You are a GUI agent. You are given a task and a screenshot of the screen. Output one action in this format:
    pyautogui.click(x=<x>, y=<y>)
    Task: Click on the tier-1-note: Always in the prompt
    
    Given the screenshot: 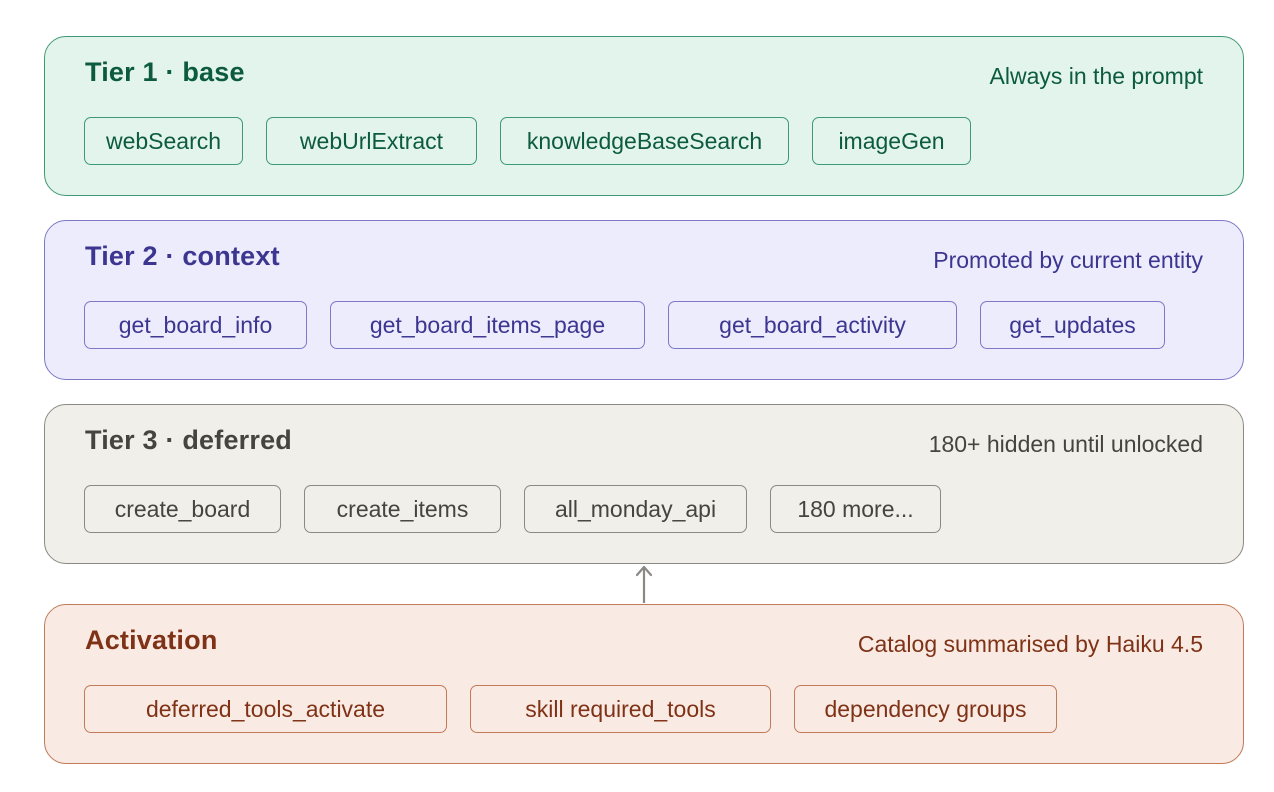 What is the action you would take?
    pyautogui.click(x=1096, y=76)
    